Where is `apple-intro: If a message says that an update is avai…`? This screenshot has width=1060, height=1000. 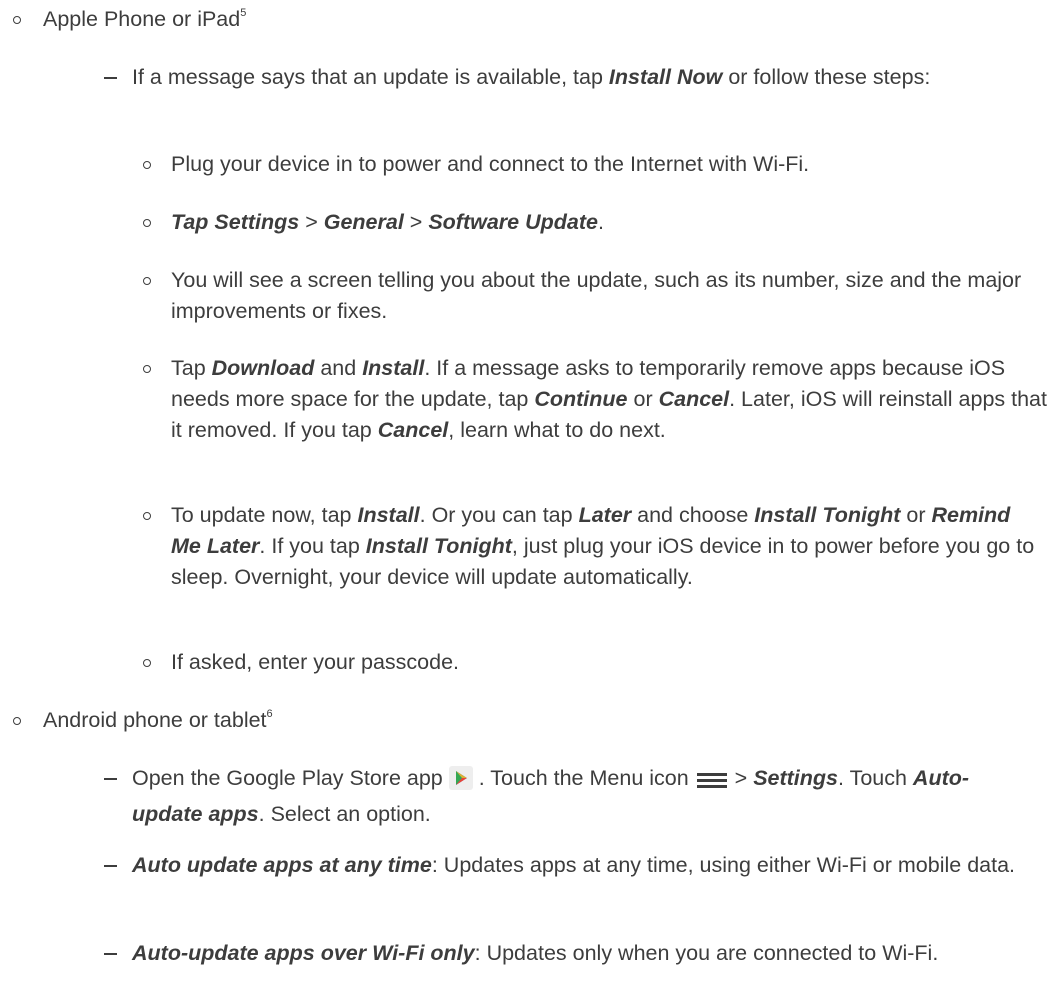
apple-intro: If a message says that an update is avai… is located at coordinates (531, 77).